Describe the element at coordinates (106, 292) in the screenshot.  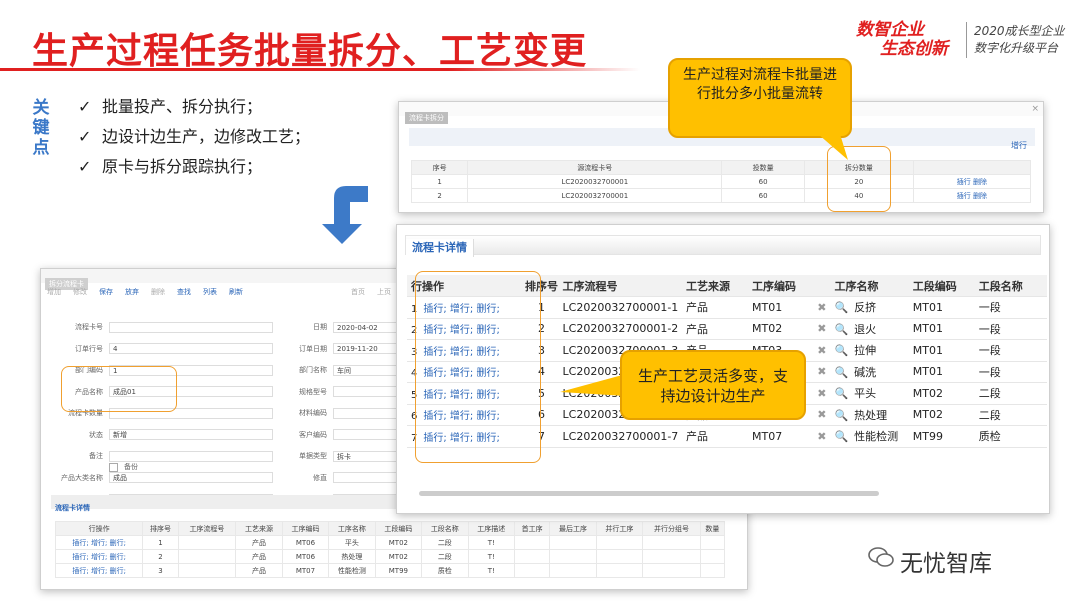
I see `save-button: 保存` at that location.